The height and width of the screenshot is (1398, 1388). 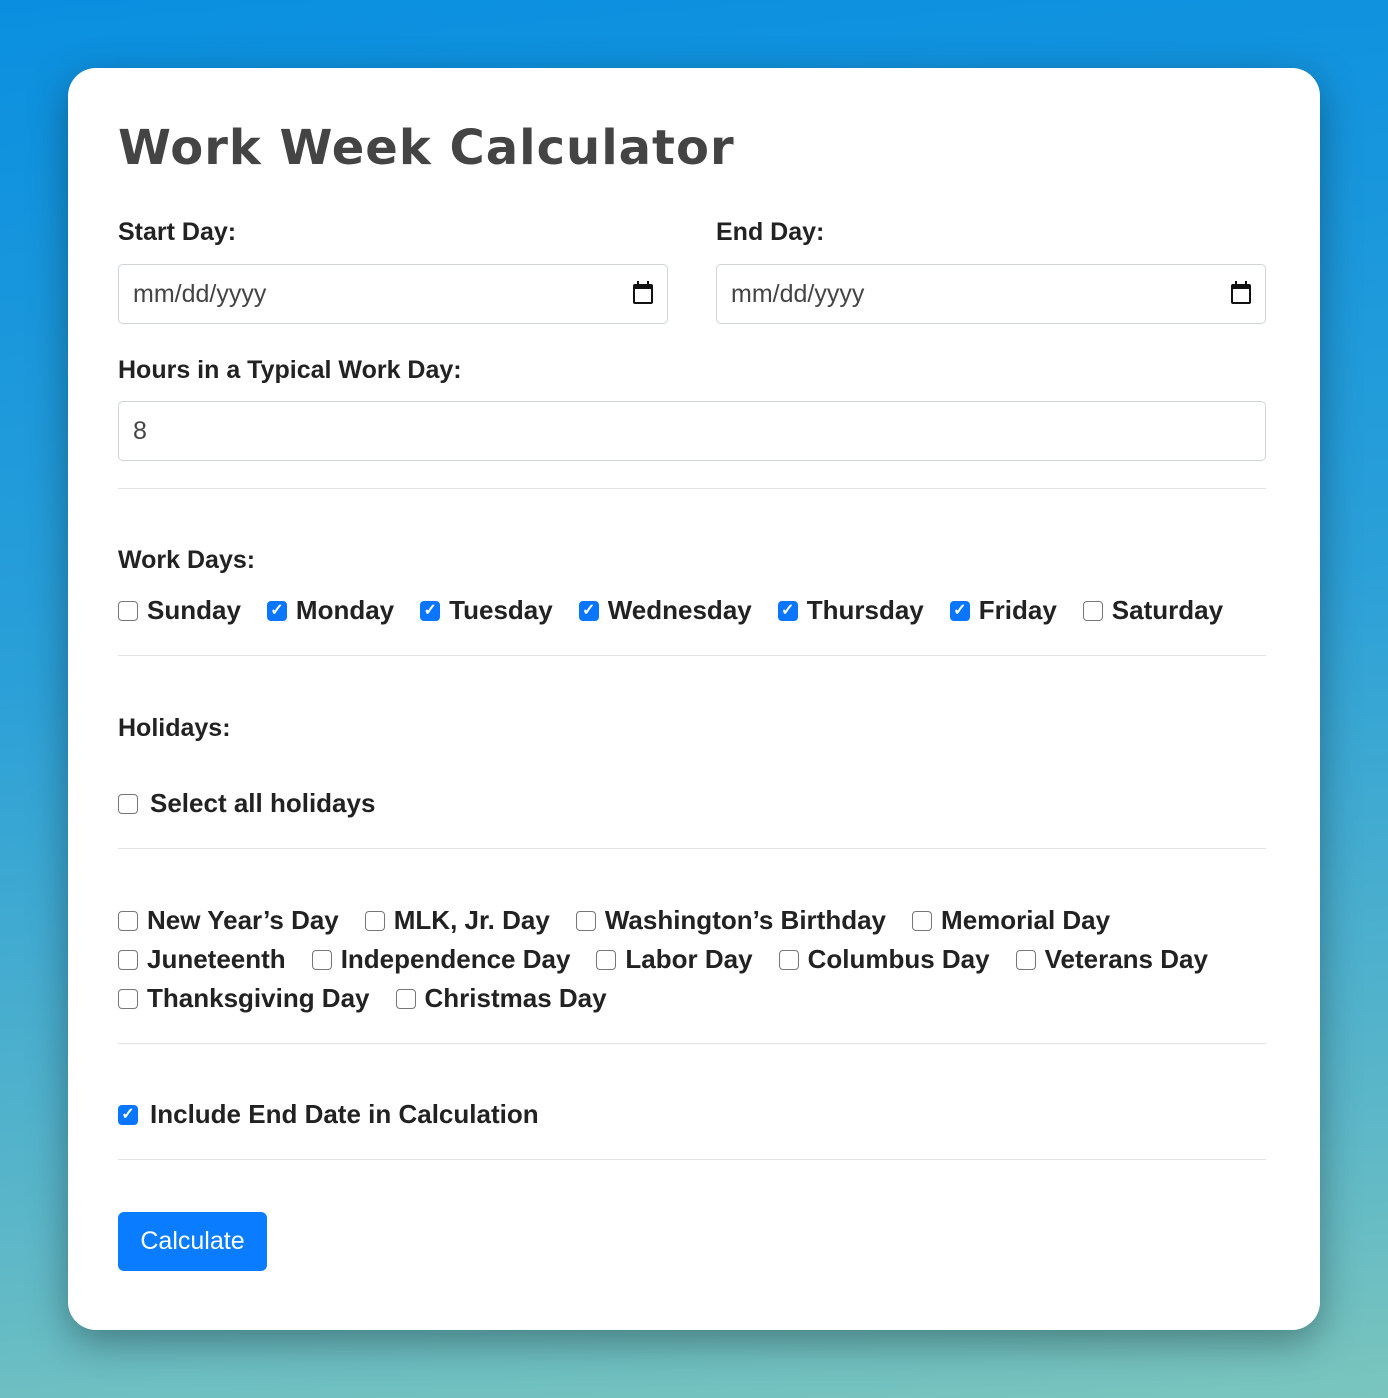 I want to click on workday-tuesday: Tuesday, so click(x=486, y=610).